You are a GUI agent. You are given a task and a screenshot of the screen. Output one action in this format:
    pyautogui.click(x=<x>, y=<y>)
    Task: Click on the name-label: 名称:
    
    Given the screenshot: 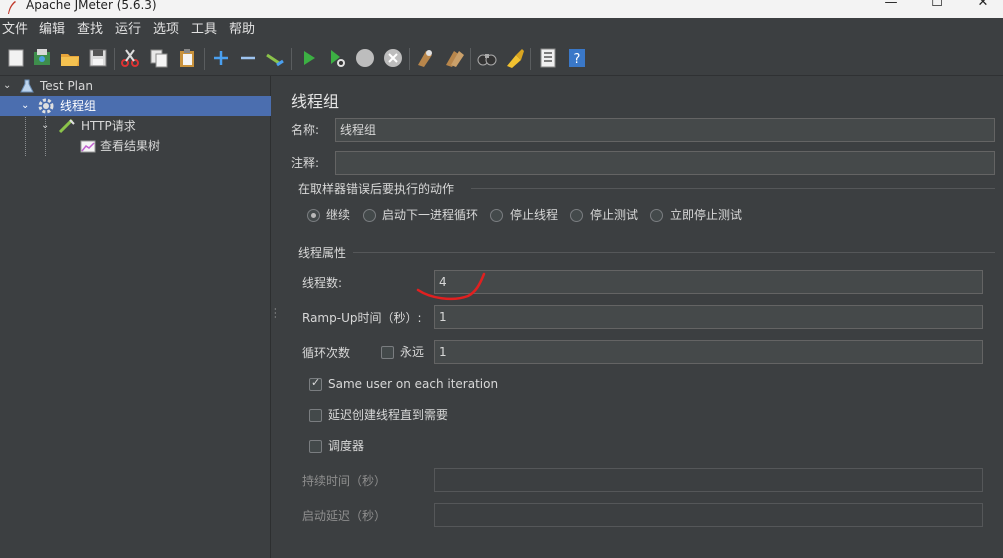 What is the action you would take?
    pyautogui.click(x=305, y=130)
    